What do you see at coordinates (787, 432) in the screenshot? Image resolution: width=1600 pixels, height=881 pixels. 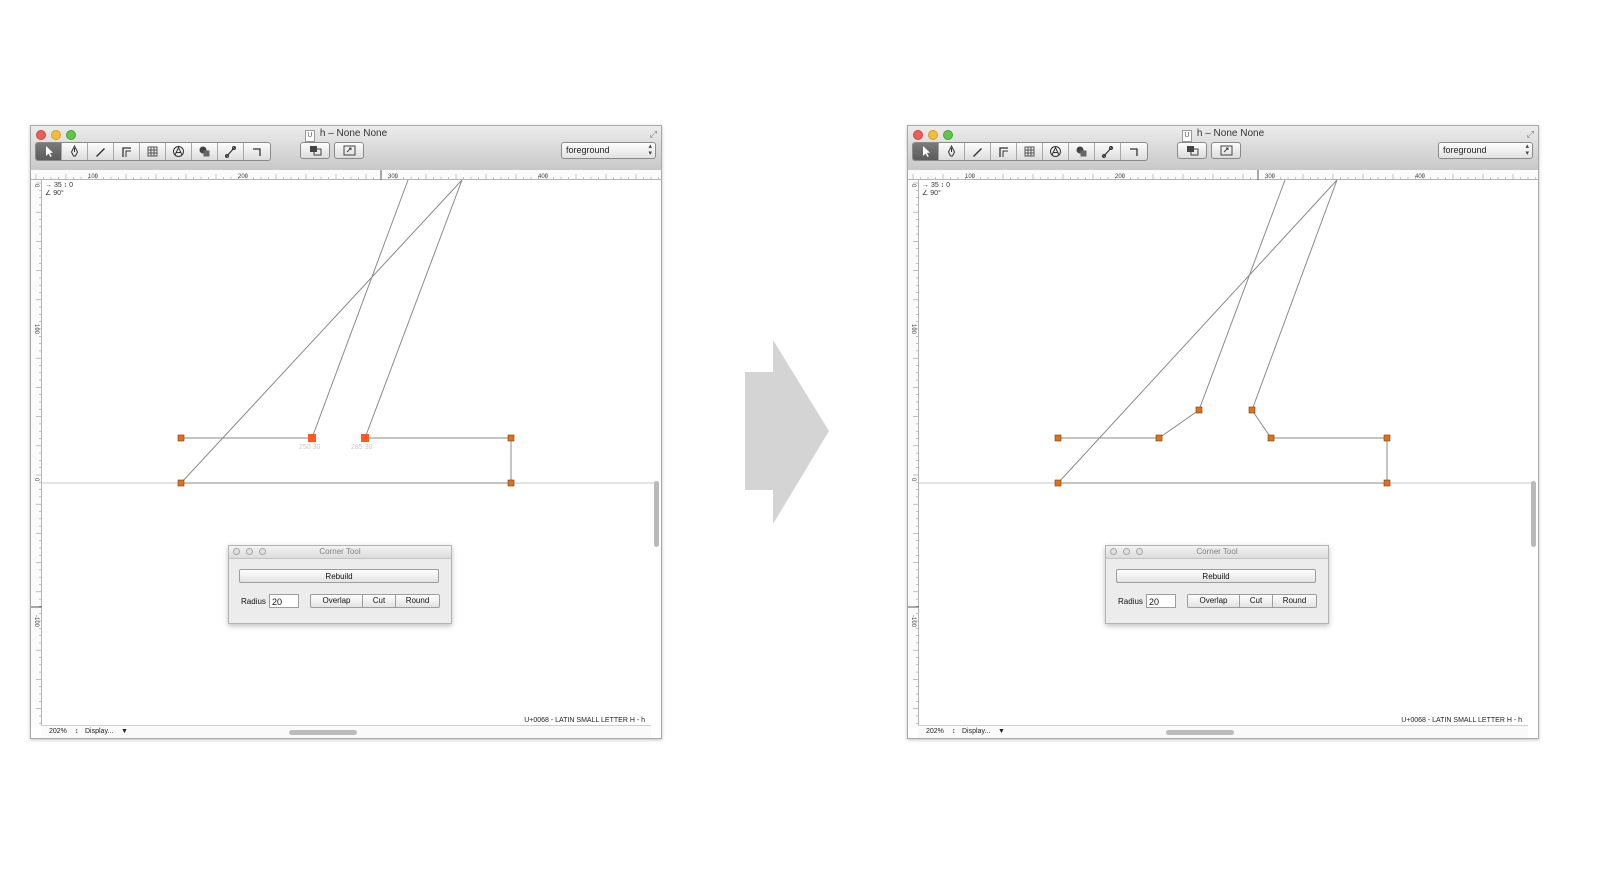 I see `right-arrow-icon` at bounding box center [787, 432].